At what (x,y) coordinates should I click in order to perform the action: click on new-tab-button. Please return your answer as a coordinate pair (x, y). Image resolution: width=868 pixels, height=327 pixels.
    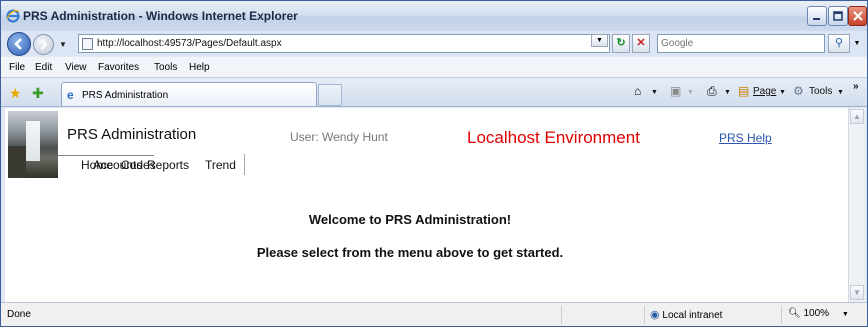
    Looking at the image, I should click on (330, 95).